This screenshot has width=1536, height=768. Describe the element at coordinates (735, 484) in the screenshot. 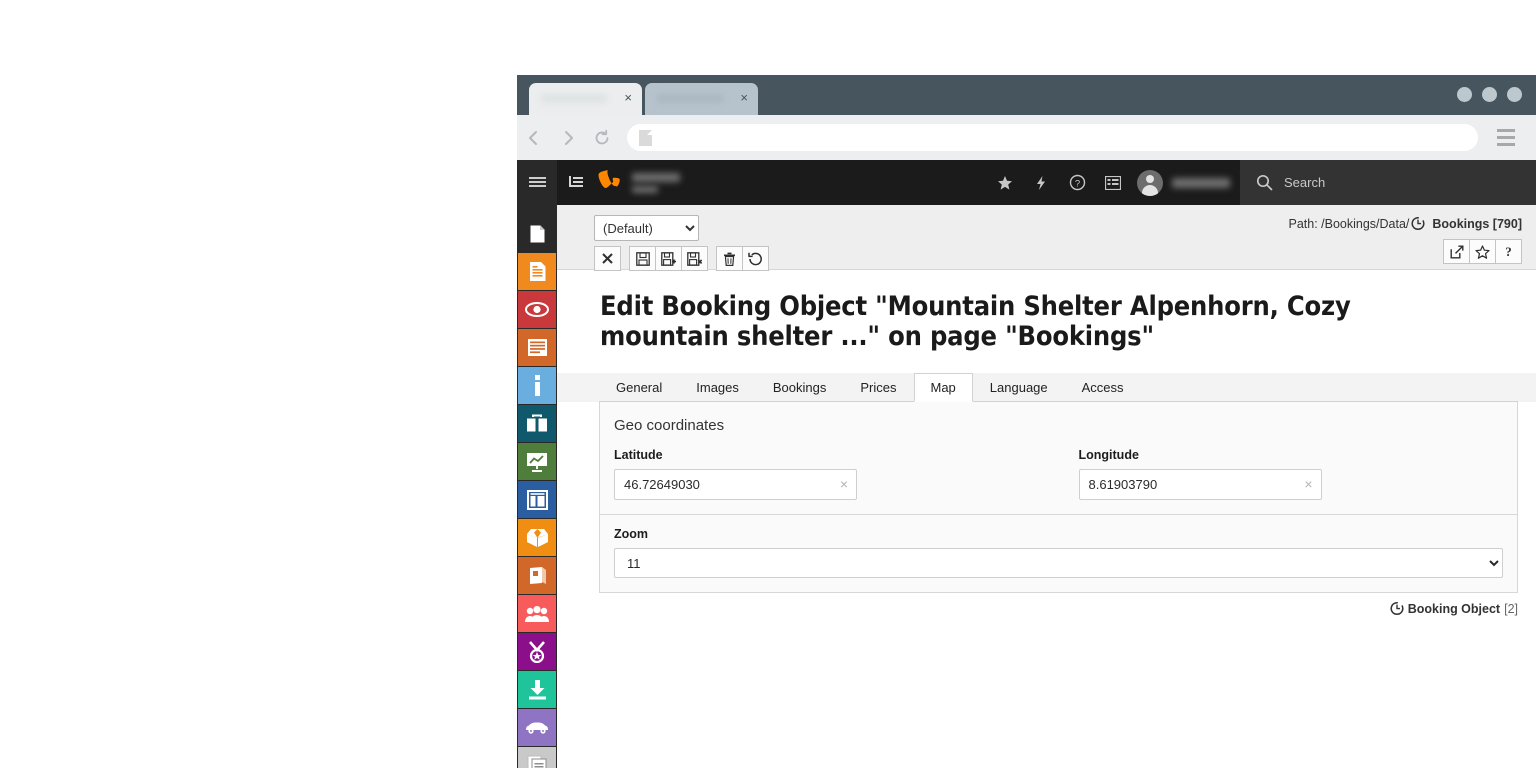

I see `latitude-input` at that location.